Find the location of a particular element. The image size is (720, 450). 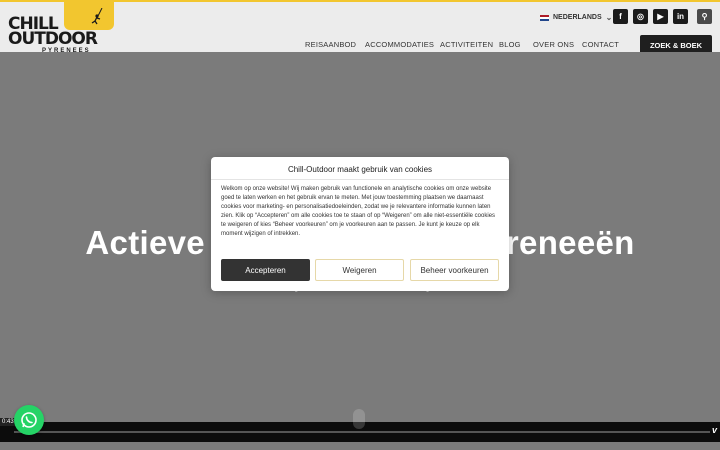

accept-cookies-button: Accepteren is located at coordinates (265, 270).